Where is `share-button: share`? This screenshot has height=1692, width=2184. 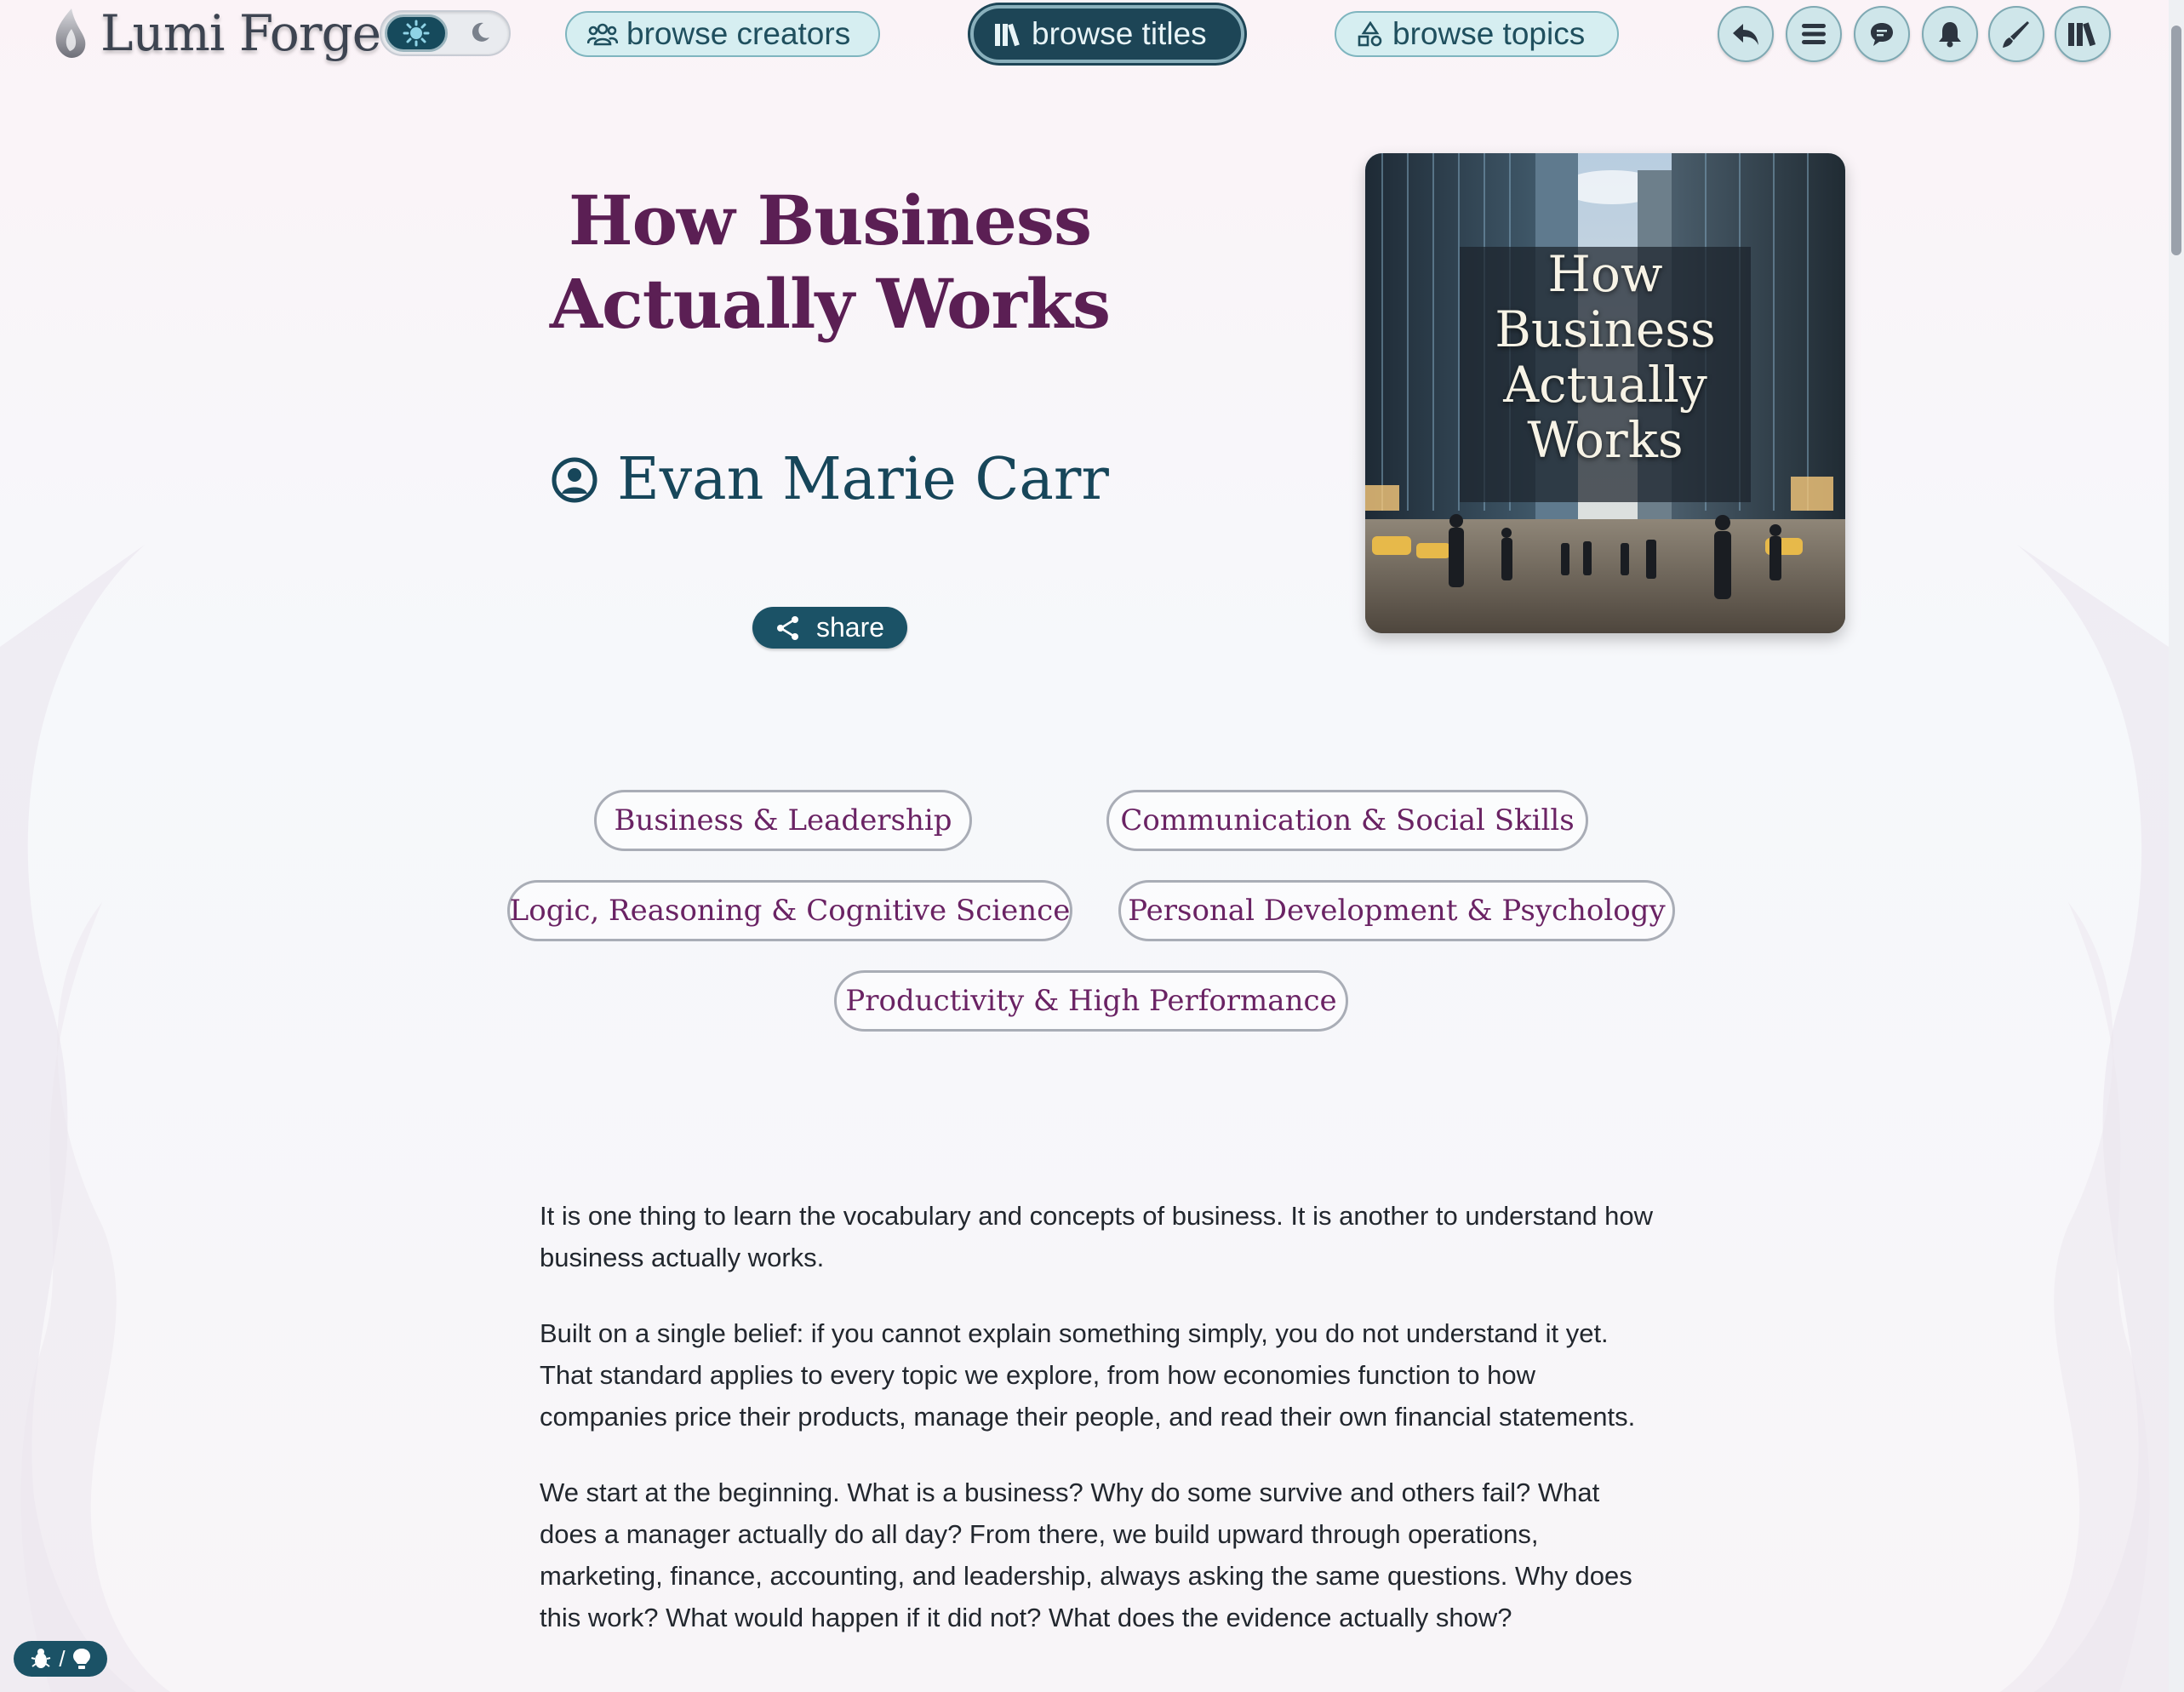 share-button: share is located at coordinates (829, 628).